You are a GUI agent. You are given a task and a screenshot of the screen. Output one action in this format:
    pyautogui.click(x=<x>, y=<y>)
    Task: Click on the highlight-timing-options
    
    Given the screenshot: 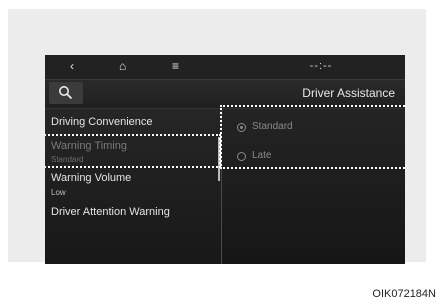 What is the action you would take?
    pyautogui.click(x=312, y=137)
    